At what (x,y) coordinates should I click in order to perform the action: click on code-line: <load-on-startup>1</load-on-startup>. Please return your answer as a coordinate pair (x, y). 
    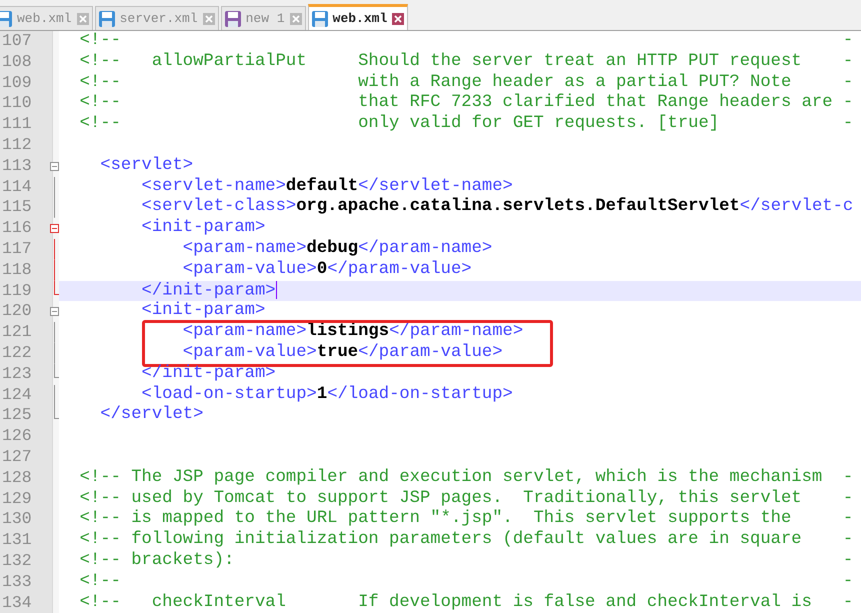
    Looking at the image, I should click on (326, 394).